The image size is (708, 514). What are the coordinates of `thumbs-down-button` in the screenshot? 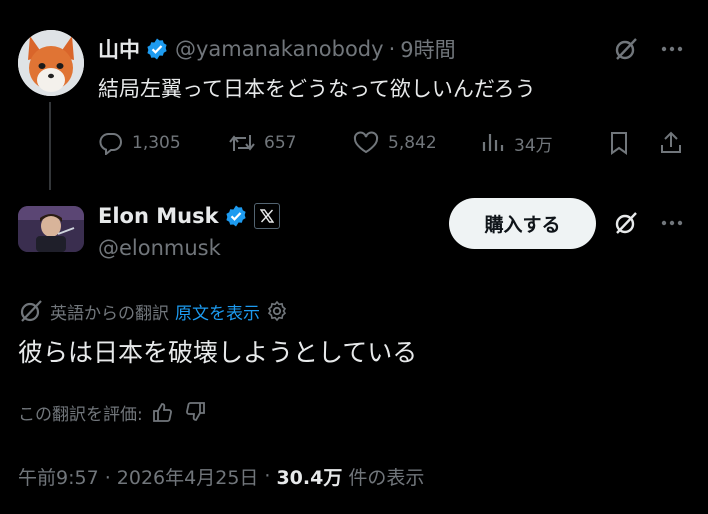 It's located at (196, 412).